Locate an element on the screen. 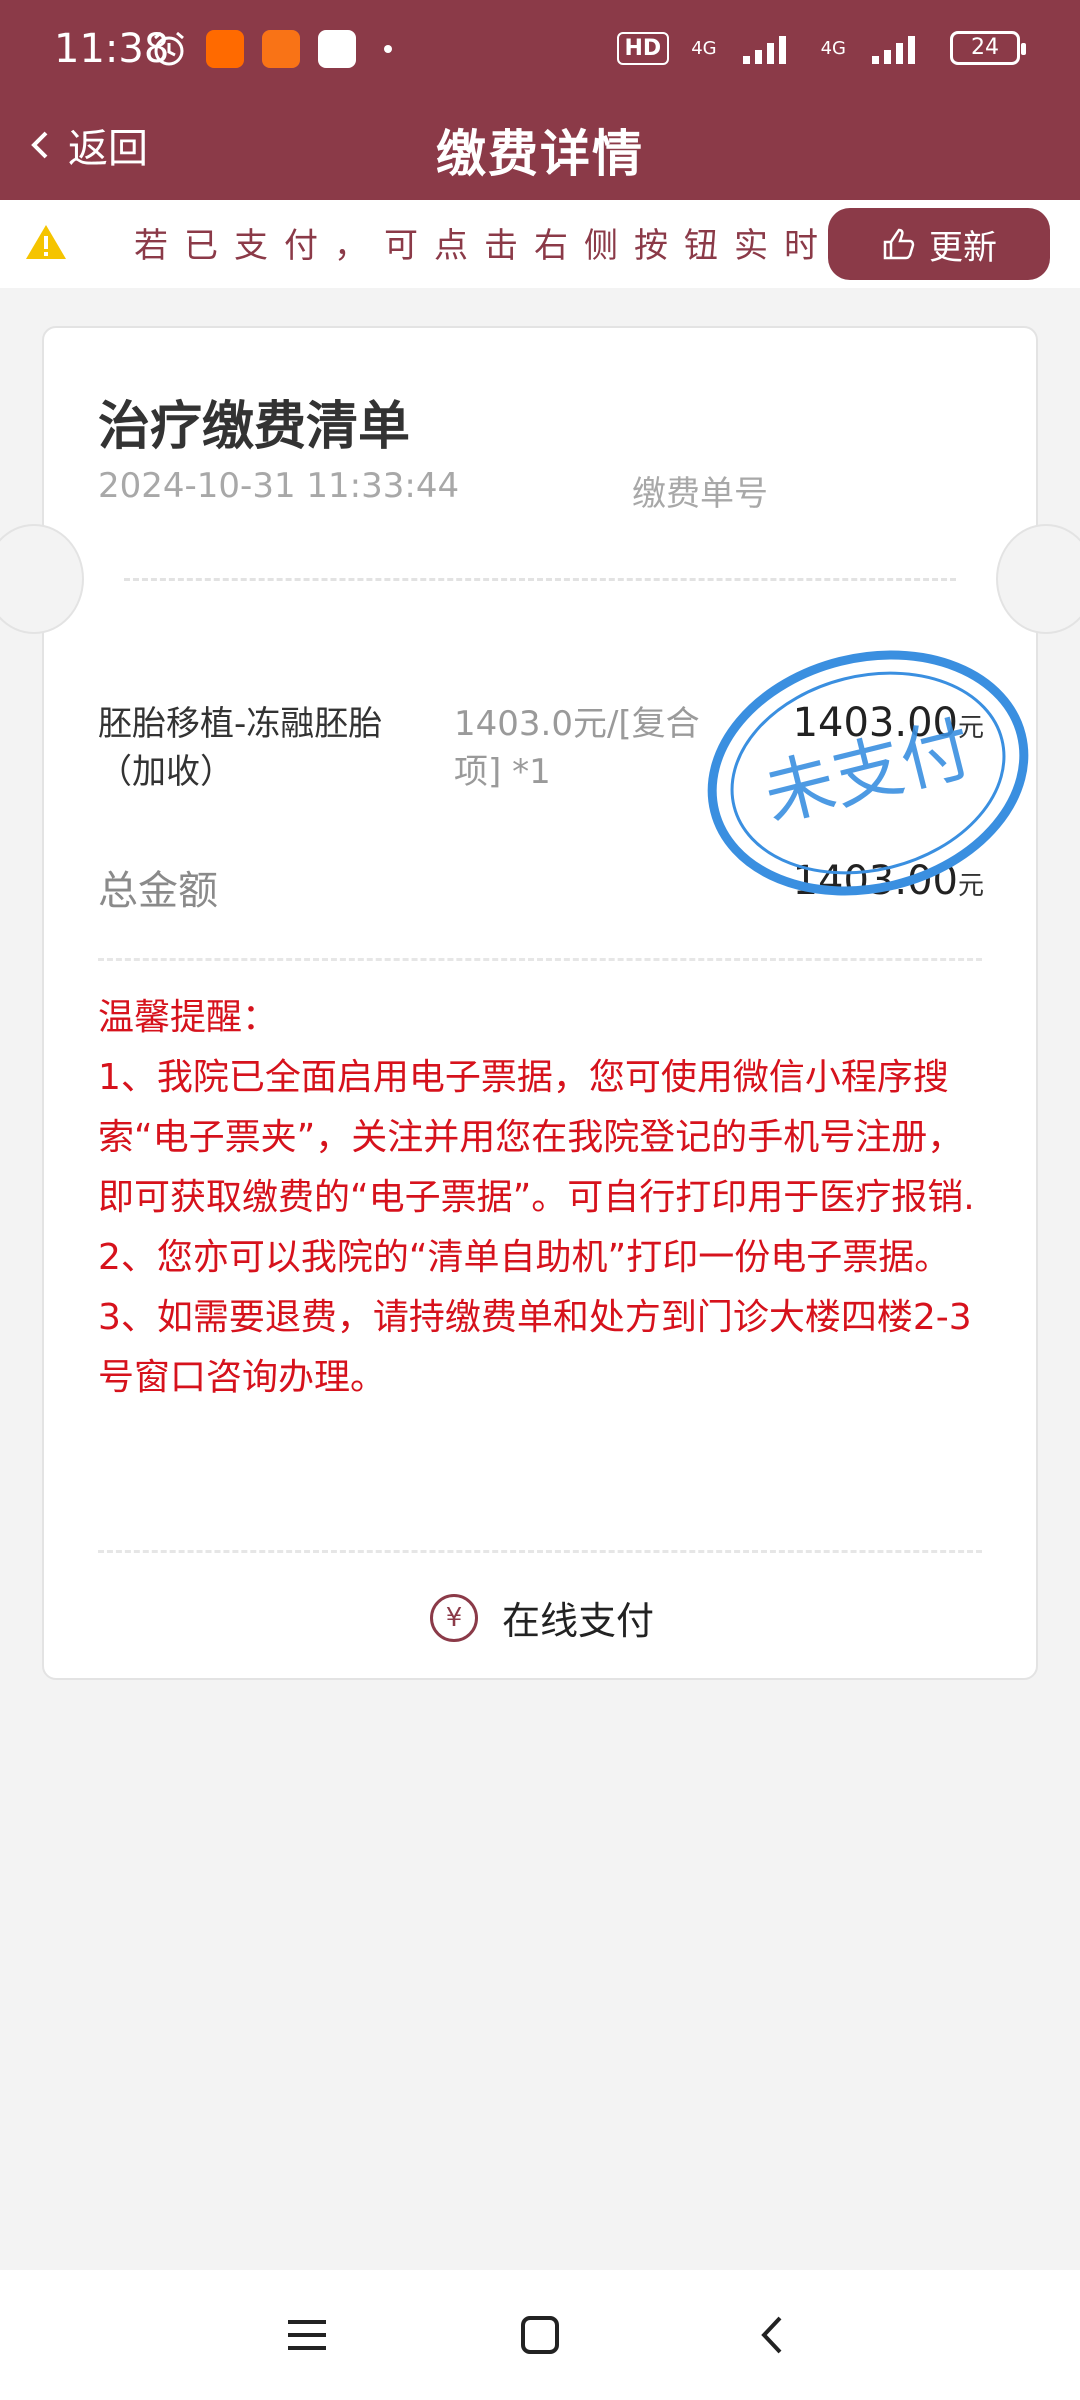  warning-icon is located at coordinates (46, 242).